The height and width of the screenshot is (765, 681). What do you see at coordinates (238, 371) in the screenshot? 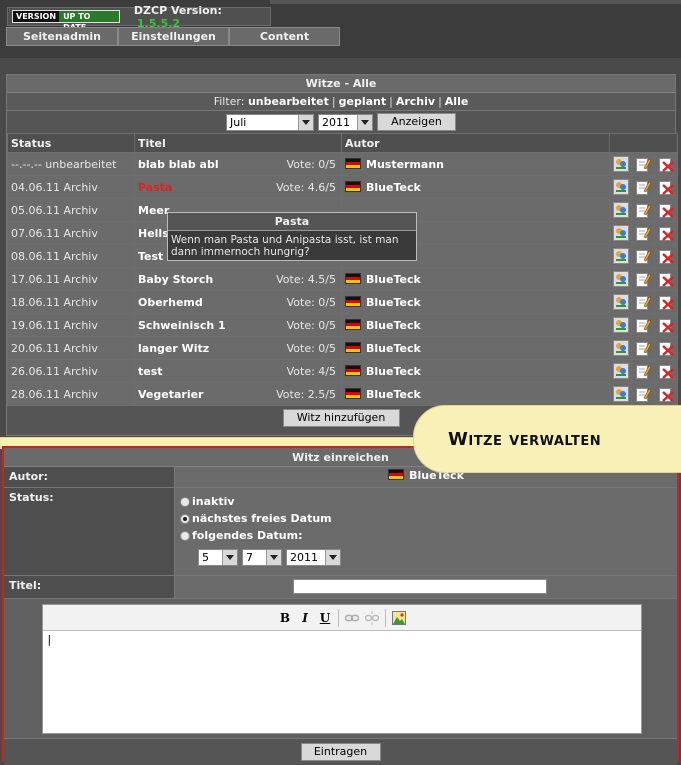
I see `title-cell: test Vote: 4/5` at bounding box center [238, 371].